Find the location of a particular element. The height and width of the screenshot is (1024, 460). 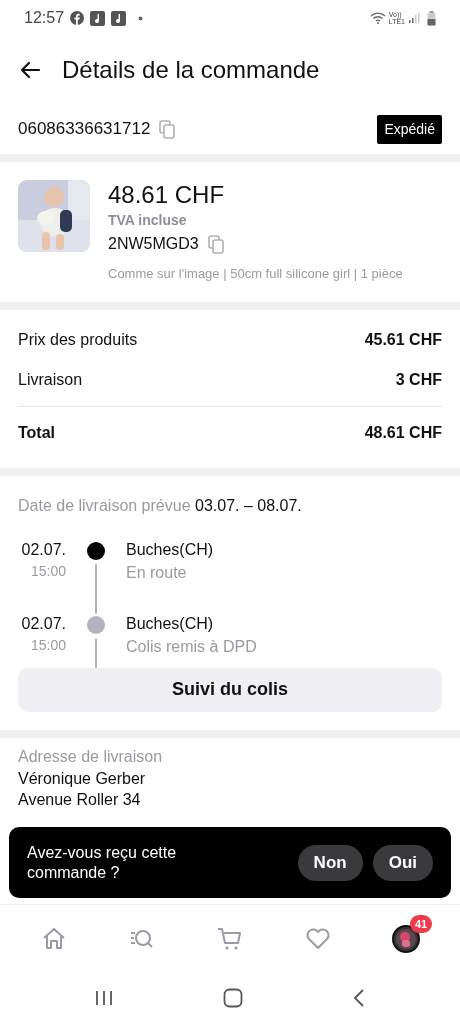

cost-value: 3 CHF is located at coordinates (418, 379).